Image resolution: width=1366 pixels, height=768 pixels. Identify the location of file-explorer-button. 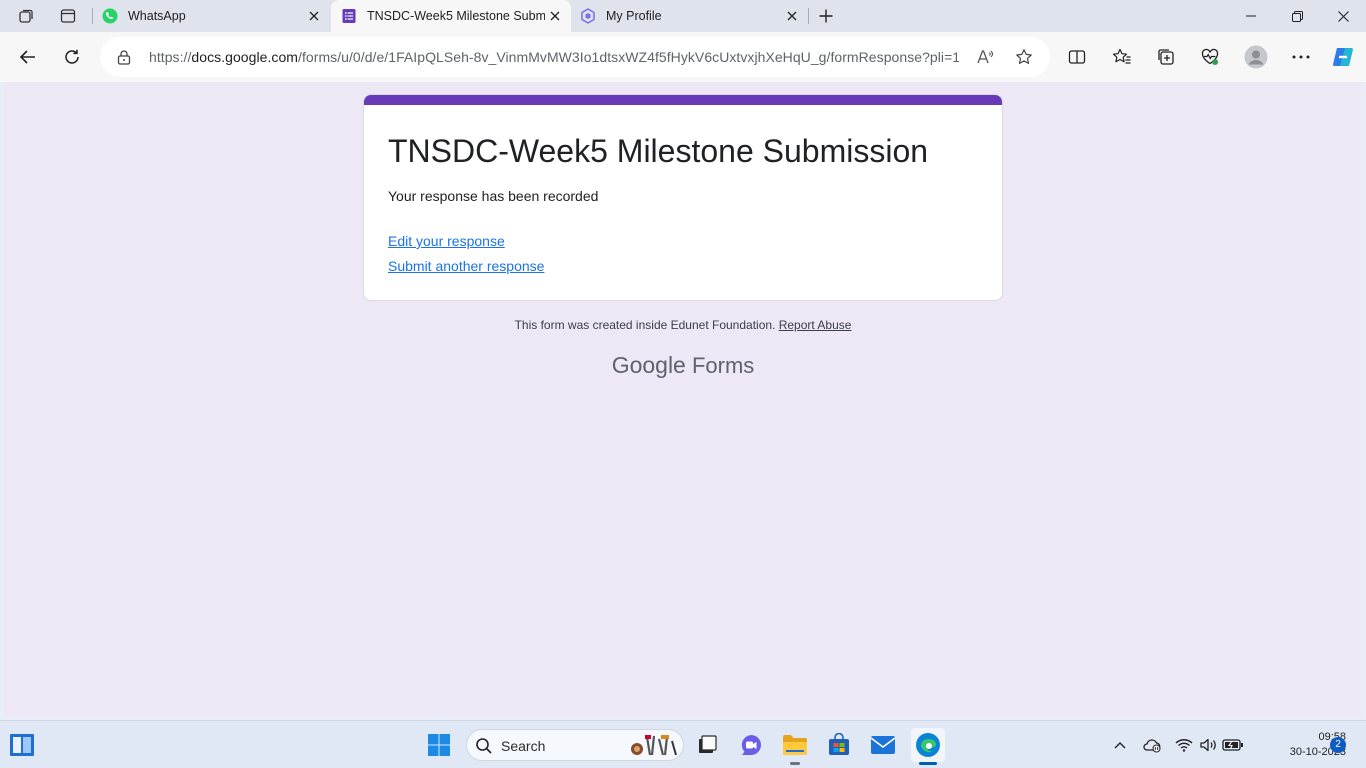
(795, 746).